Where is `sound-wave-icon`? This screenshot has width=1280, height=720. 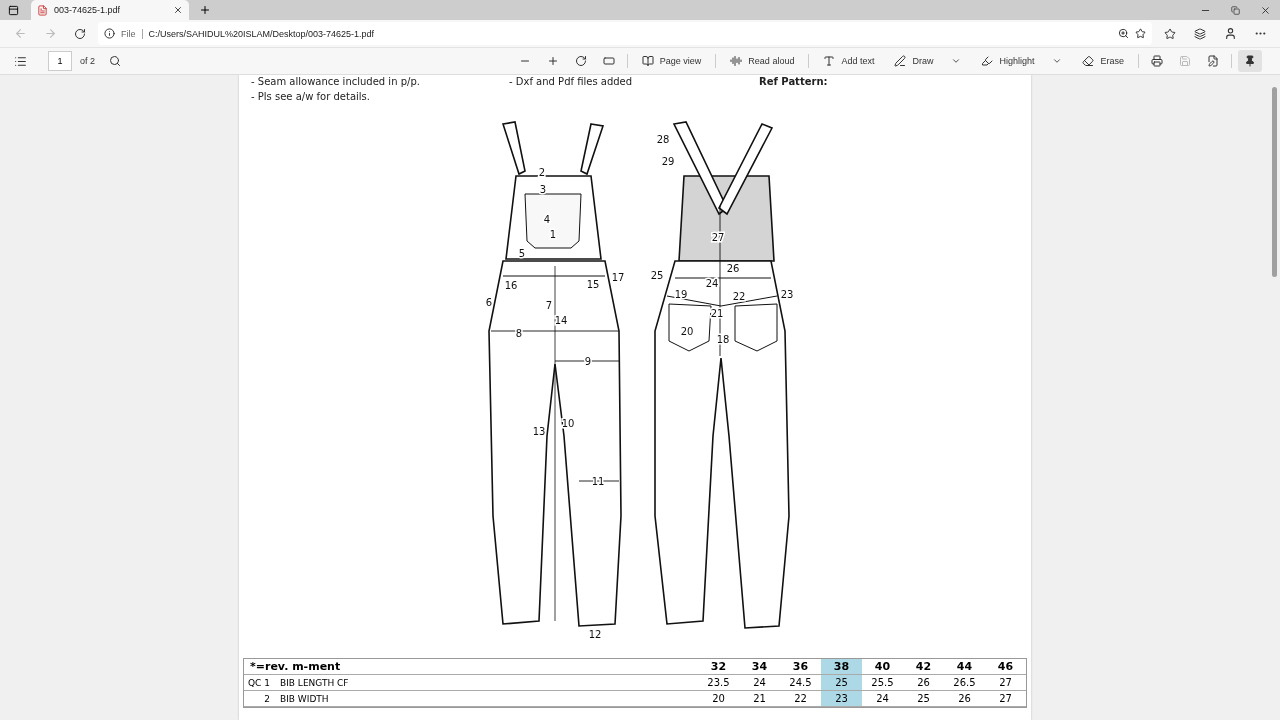
sound-wave-icon is located at coordinates (736, 61).